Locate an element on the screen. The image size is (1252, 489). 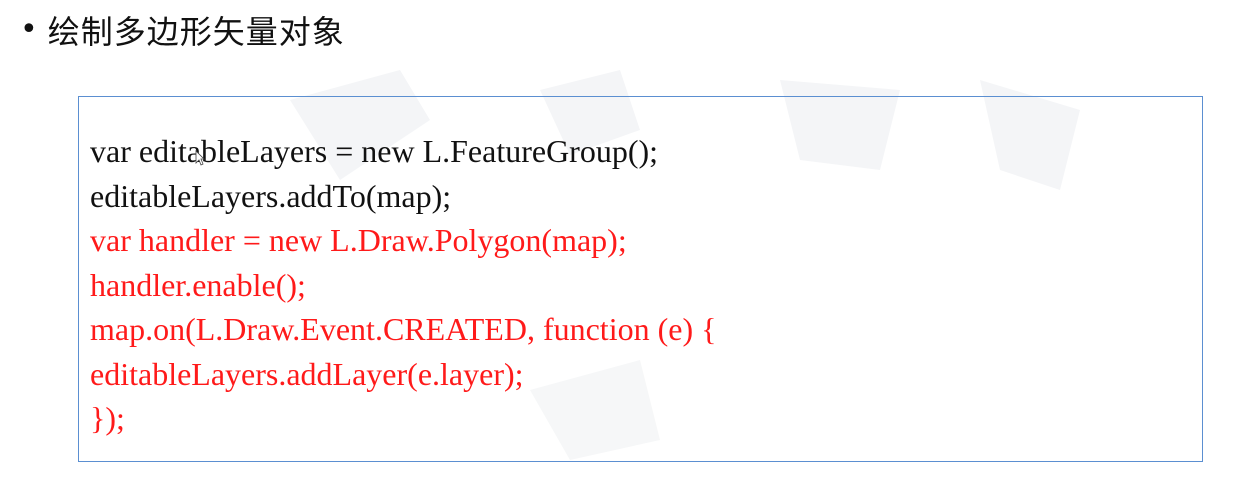
code-line-highlighted: editableLayers.addLayer(e.layer); is located at coordinates (307, 373).